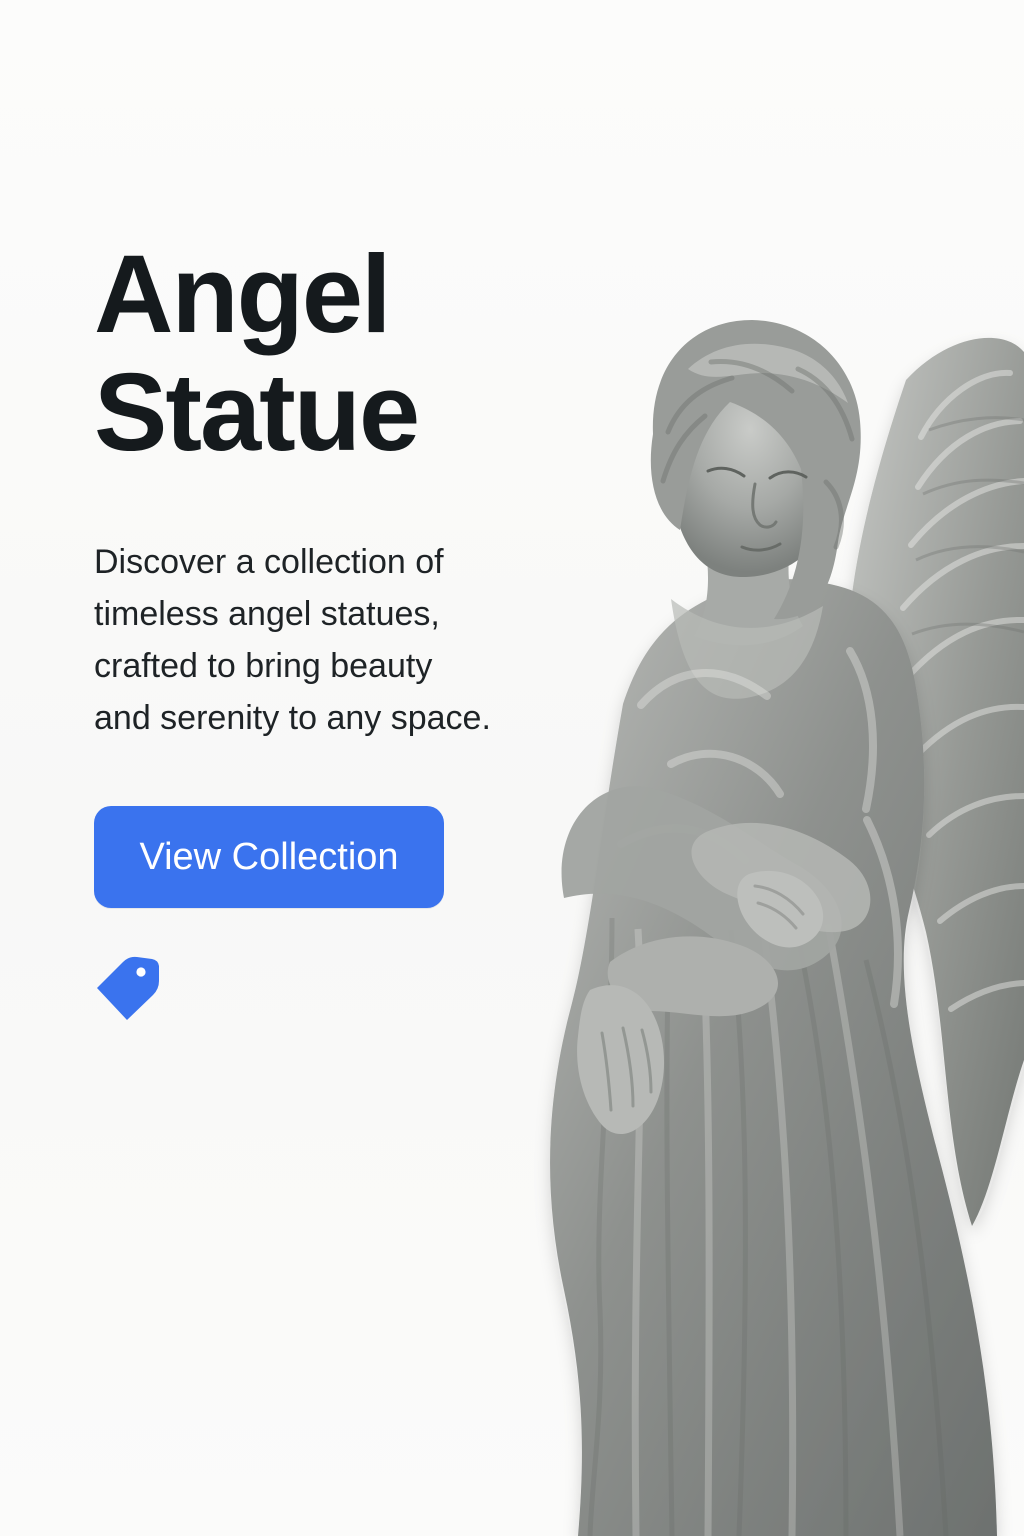  I want to click on page-title-line-2: Statue, so click(257, 412).